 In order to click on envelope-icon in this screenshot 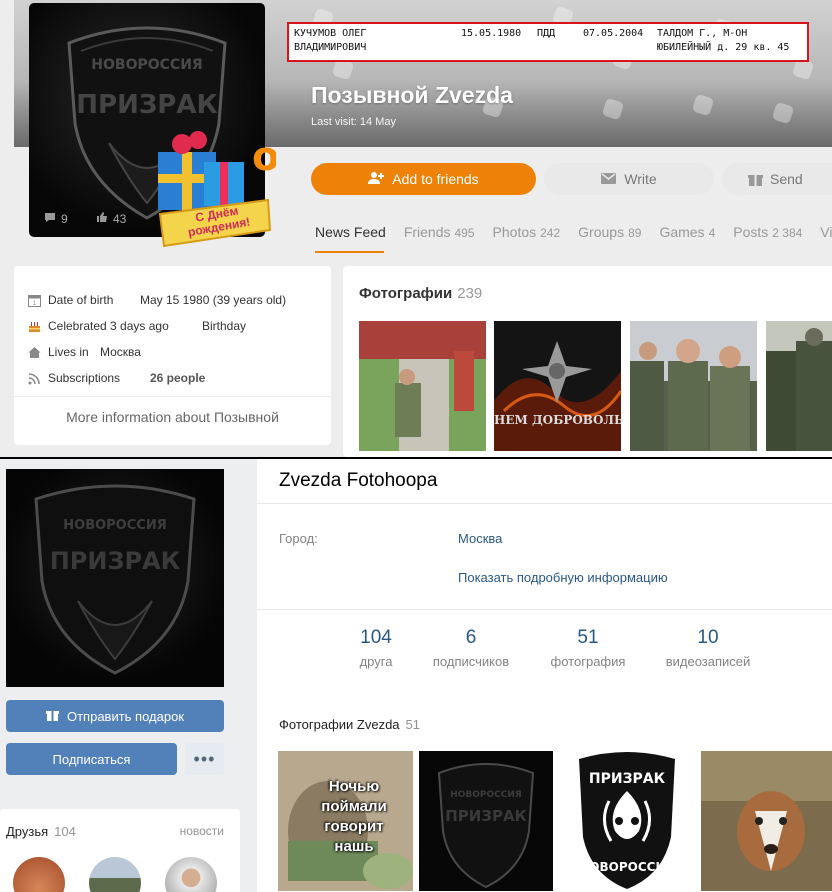, I will do `click(609, 179)`.